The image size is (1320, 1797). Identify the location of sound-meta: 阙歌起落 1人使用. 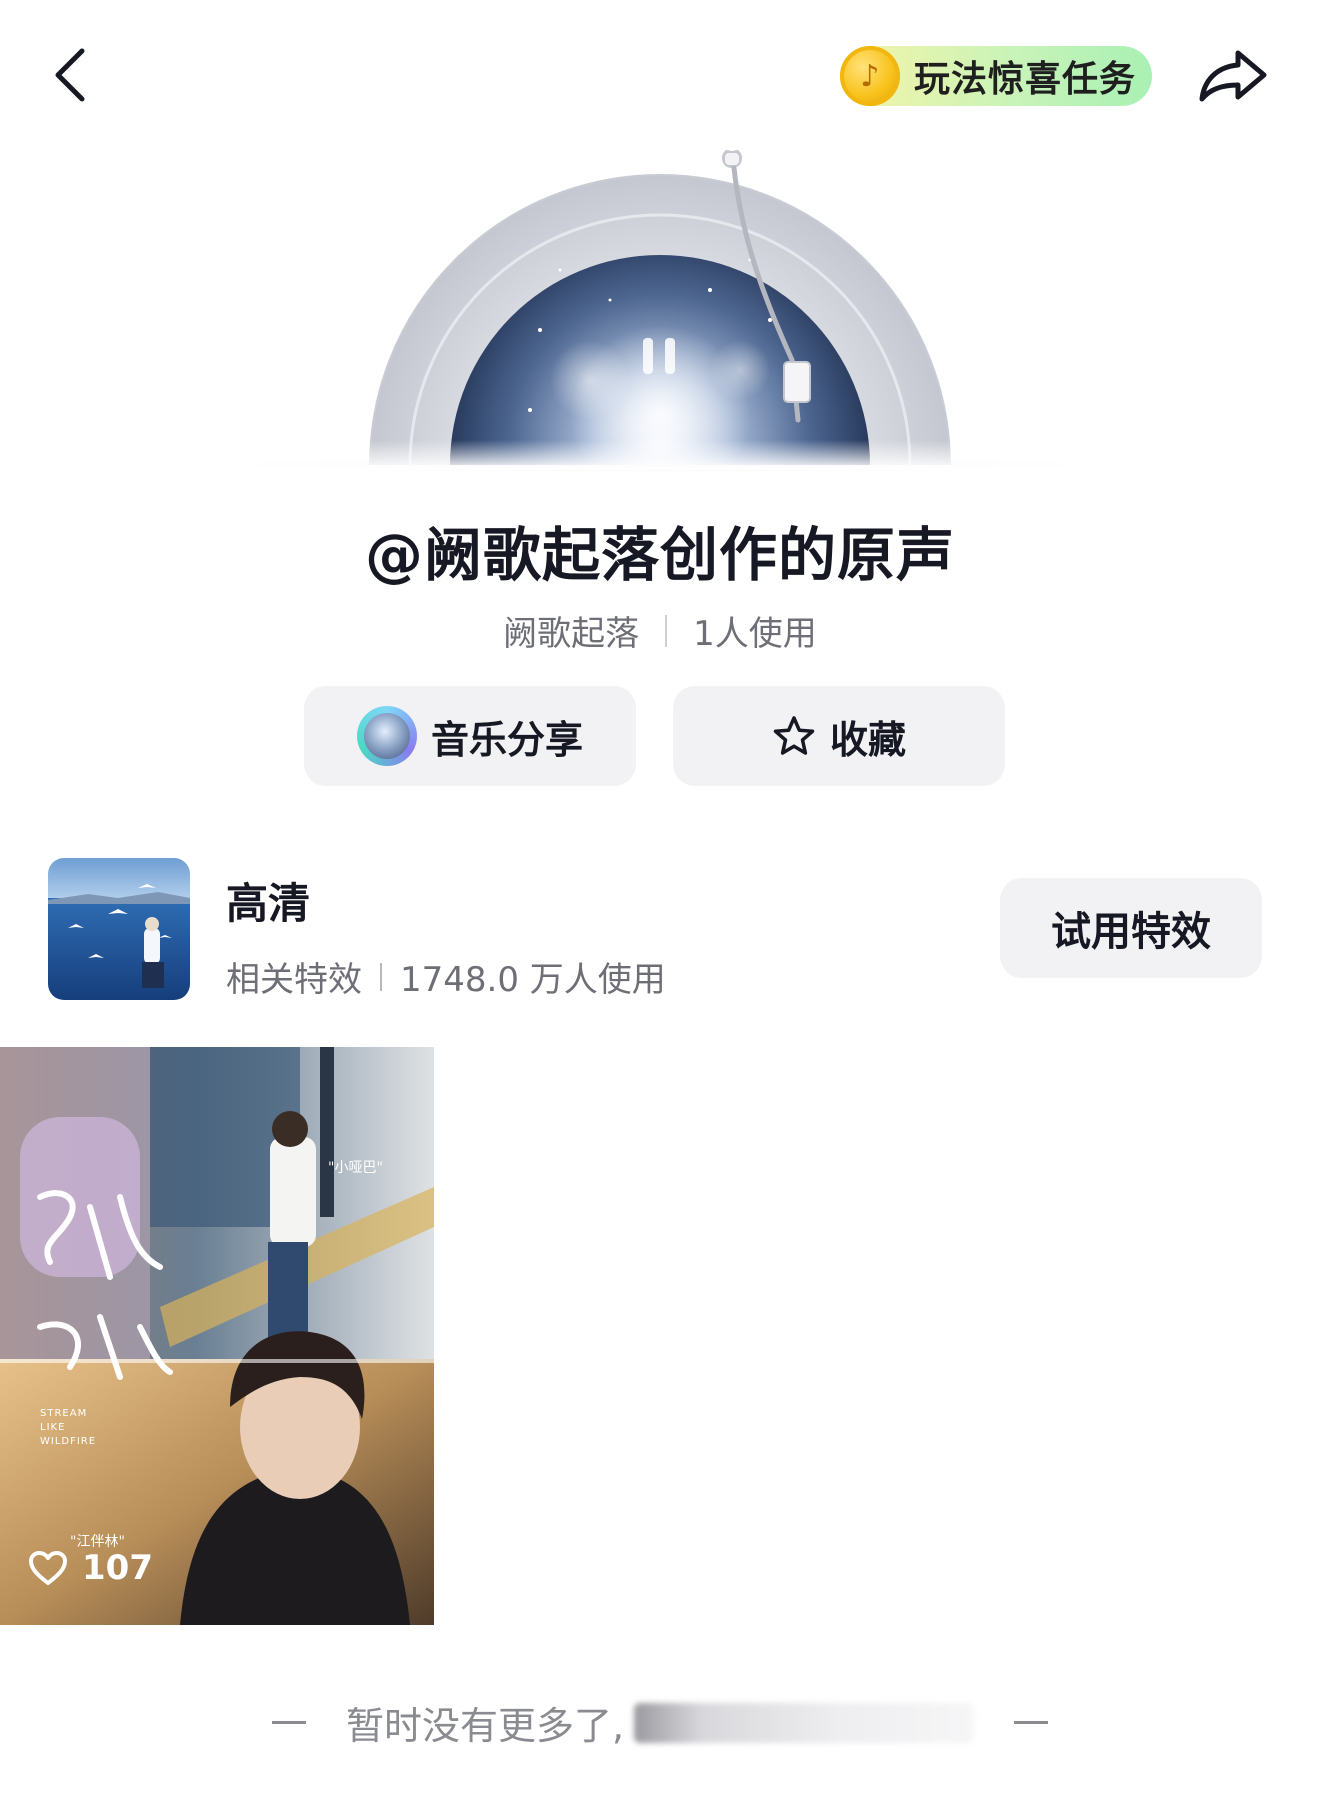
(660, 630).